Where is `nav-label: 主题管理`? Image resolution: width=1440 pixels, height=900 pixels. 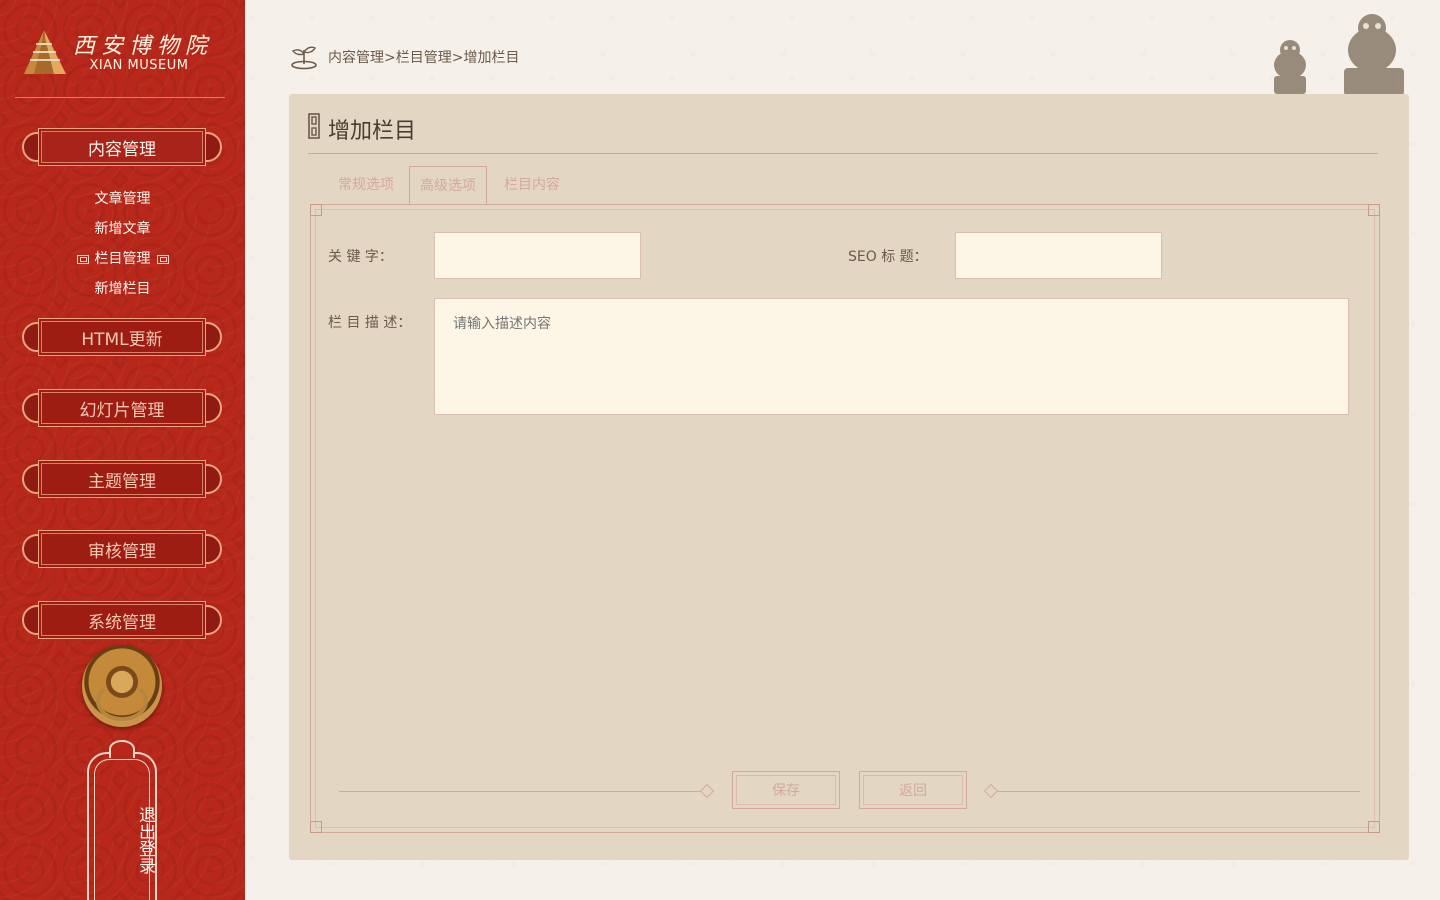
nav-label: 主题管理 is located at coordinates (122, 479).